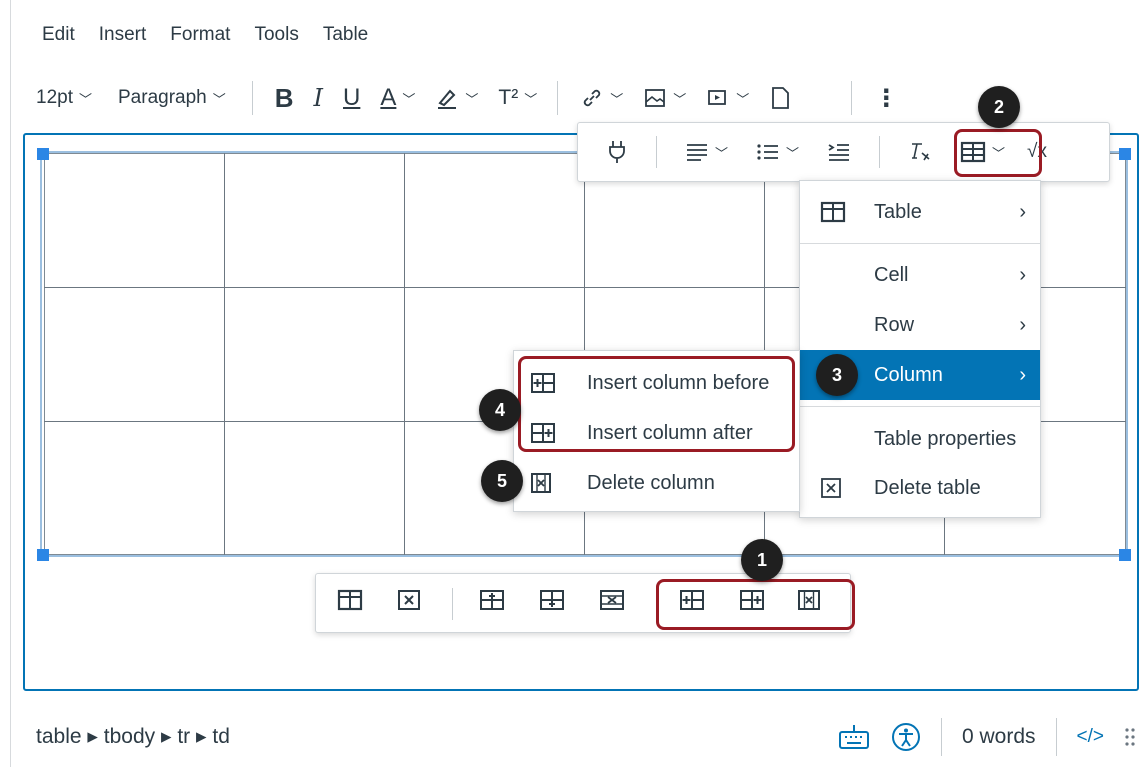 This screenshot has width=1142, height=767. I want to click on underline-icon: U, so click(352, 97).